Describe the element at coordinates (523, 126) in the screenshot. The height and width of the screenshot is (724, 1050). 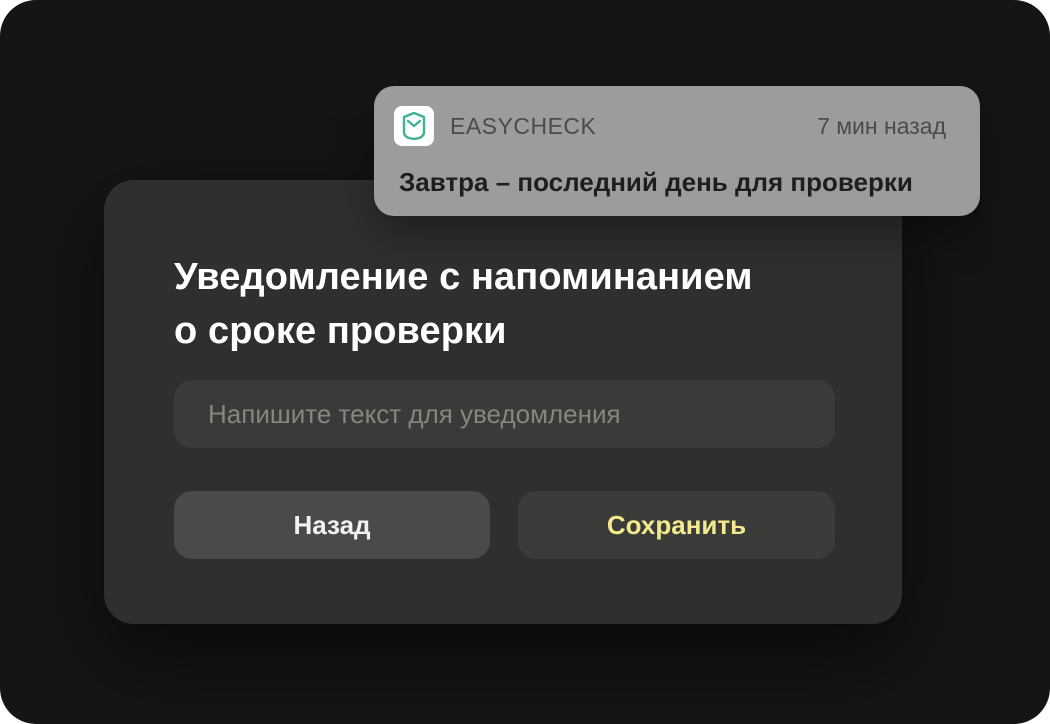
I see `notification-app-name: EASYCHECK` at that location.